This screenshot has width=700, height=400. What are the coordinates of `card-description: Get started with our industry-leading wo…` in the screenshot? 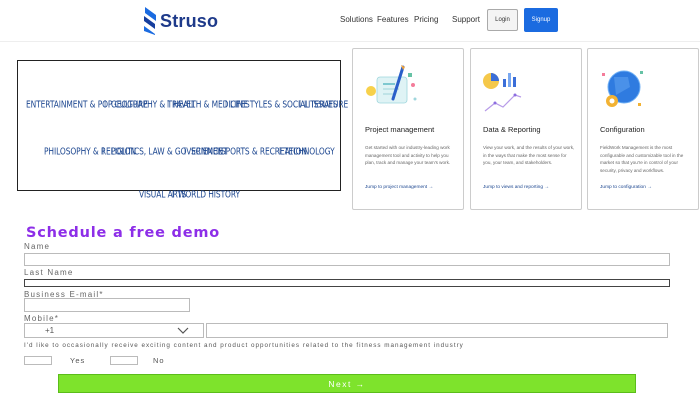 It's located at (408, 155).